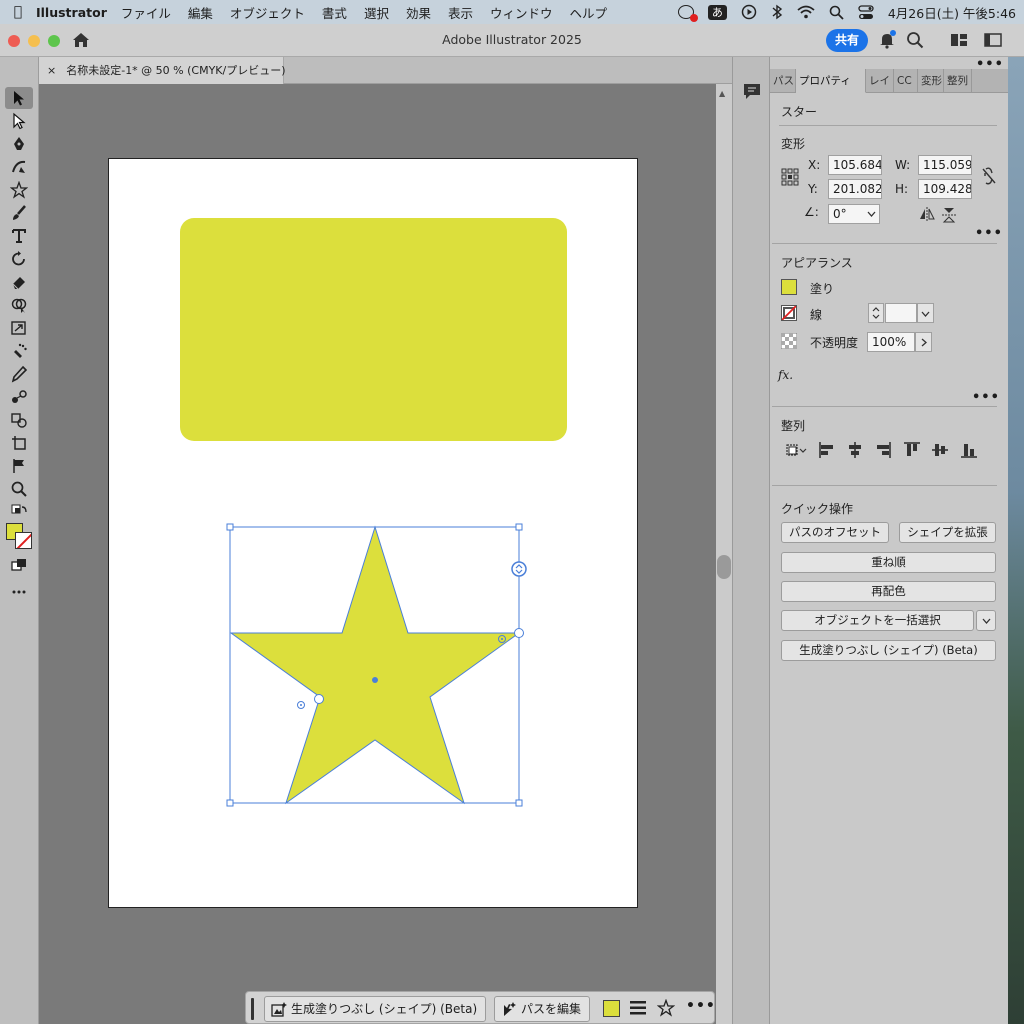 Image resolution: width=1024 pixels, height=1024 pixels. Describe the element at coordinates (888, 591) in the screenshot. I see `recolor-button: 再配色` at that location.